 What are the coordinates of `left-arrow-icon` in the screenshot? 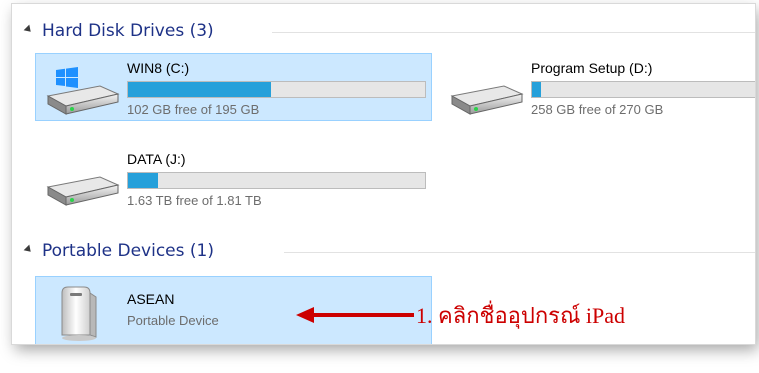 It's located at (355, 315).